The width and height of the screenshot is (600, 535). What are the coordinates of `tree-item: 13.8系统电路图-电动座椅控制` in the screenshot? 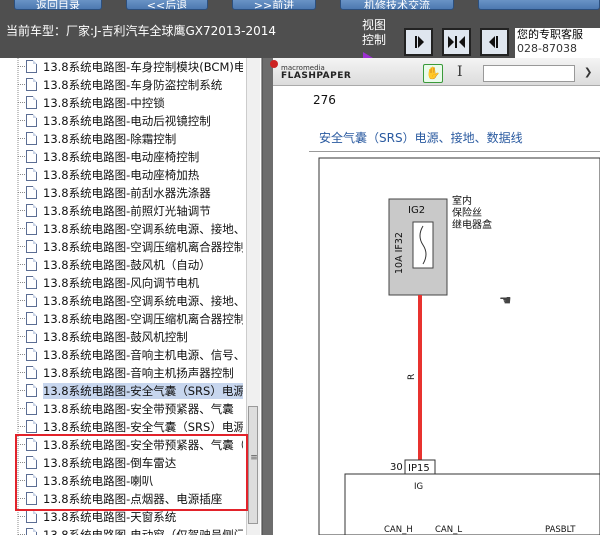 It's located at (134, 156).